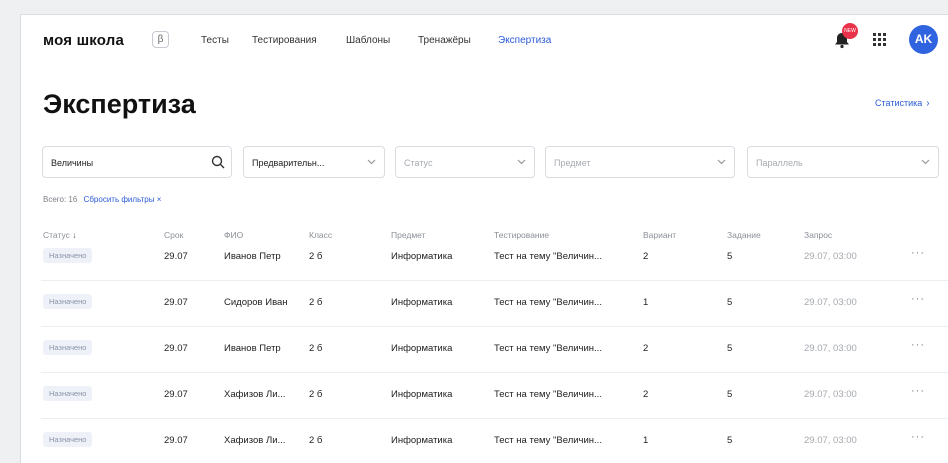  Describe the element at coordinates (284, 40) in the screenshot. I see `nav-testings: Тестирования` at that location.